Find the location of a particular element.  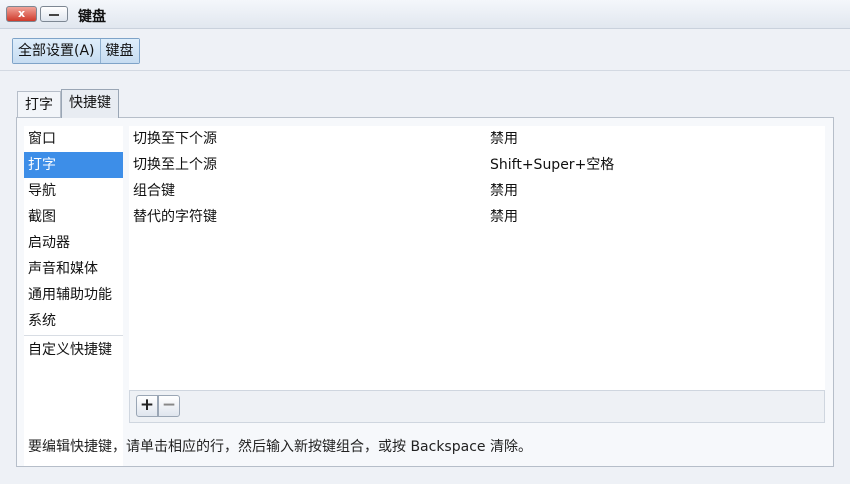

shortcut-row: 切换至下个源 禁用 is located at coordinates (477, 139).